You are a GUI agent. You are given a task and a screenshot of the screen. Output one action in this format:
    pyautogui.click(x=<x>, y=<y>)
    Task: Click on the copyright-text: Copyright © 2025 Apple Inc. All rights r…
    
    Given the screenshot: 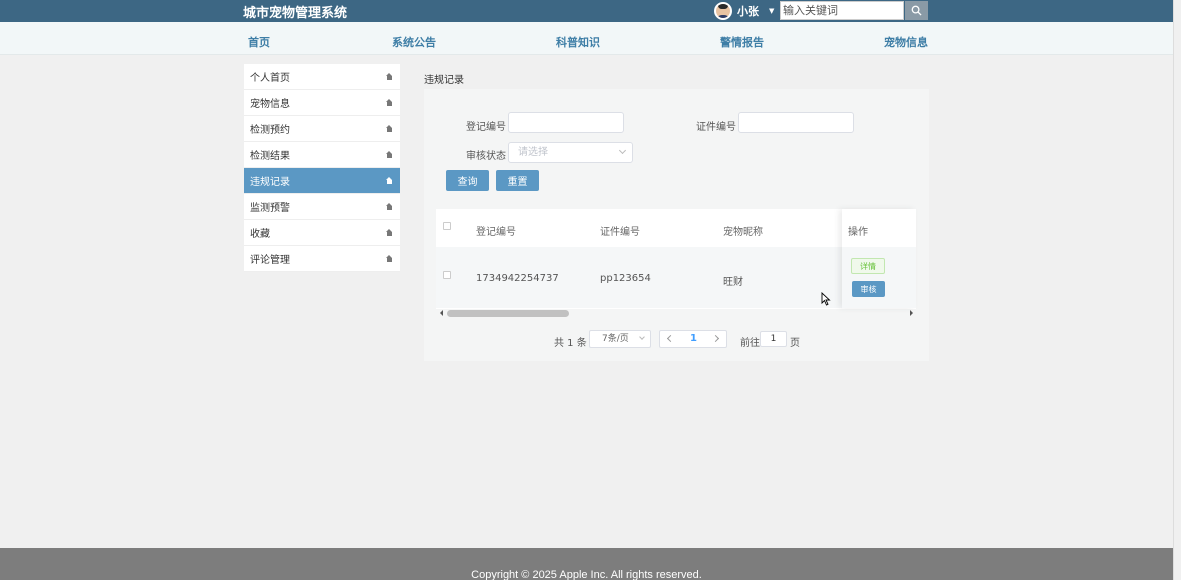 What is the action you would take?
    pyautogui.click(x=586, y=574)
    